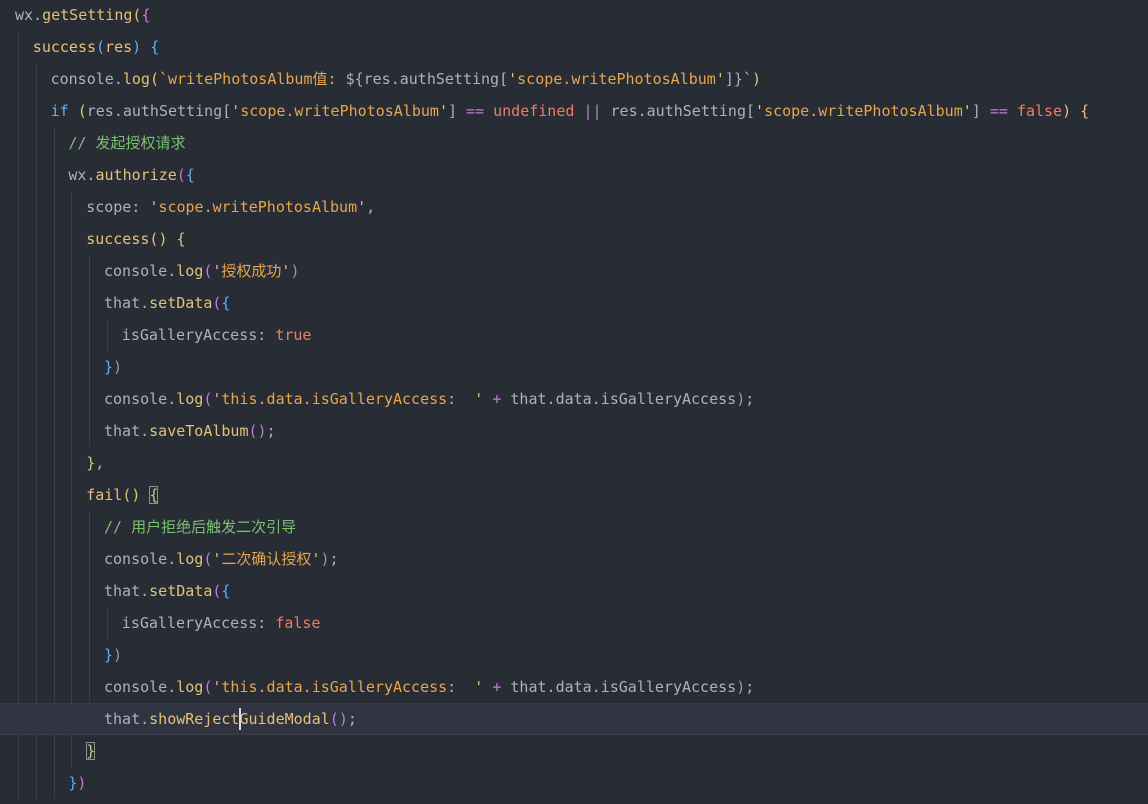  I want to click on code-line: isGalleryAccess: false, so click(574, 623).